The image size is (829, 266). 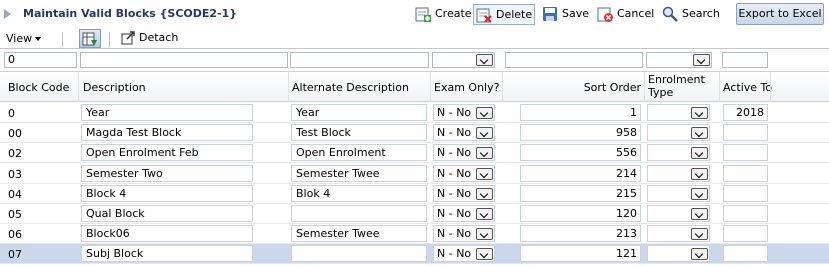 I want to click on table-row: 04 Block 4 Blok 4 N - No 215, so click(x=414, y=194).